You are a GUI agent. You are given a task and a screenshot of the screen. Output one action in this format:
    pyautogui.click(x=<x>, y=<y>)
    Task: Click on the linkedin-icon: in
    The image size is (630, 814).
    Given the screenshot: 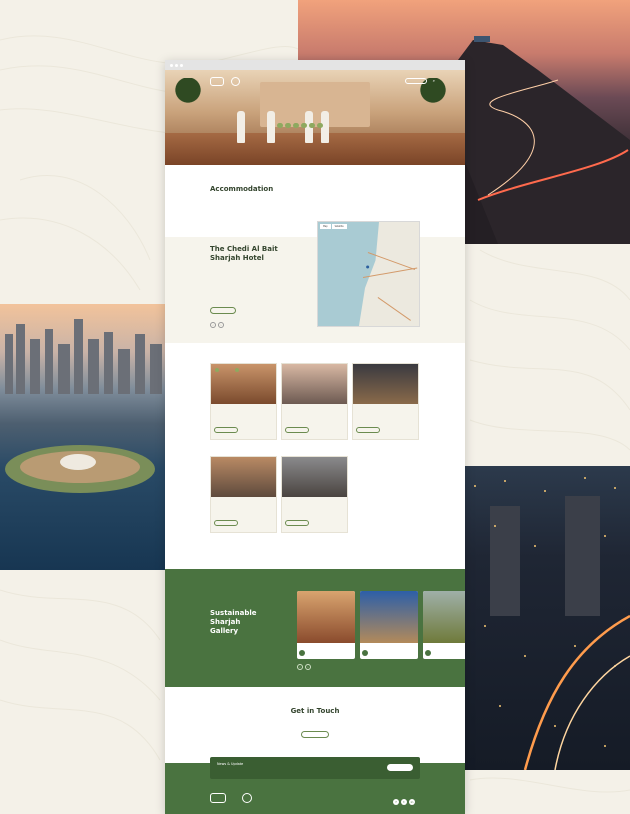 What is the action you would take?
    pyautogui.click(x=412, y=802)
    